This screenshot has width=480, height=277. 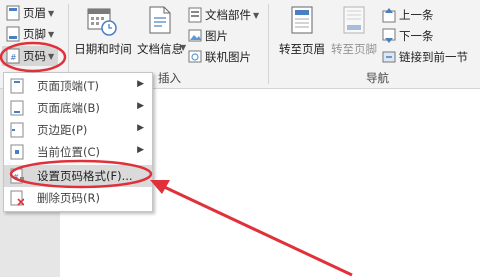 What do you see at coordinates (33, 57) in the screenshot?
I see `highlight-circle-page-number` at bounding box center [33, 57].